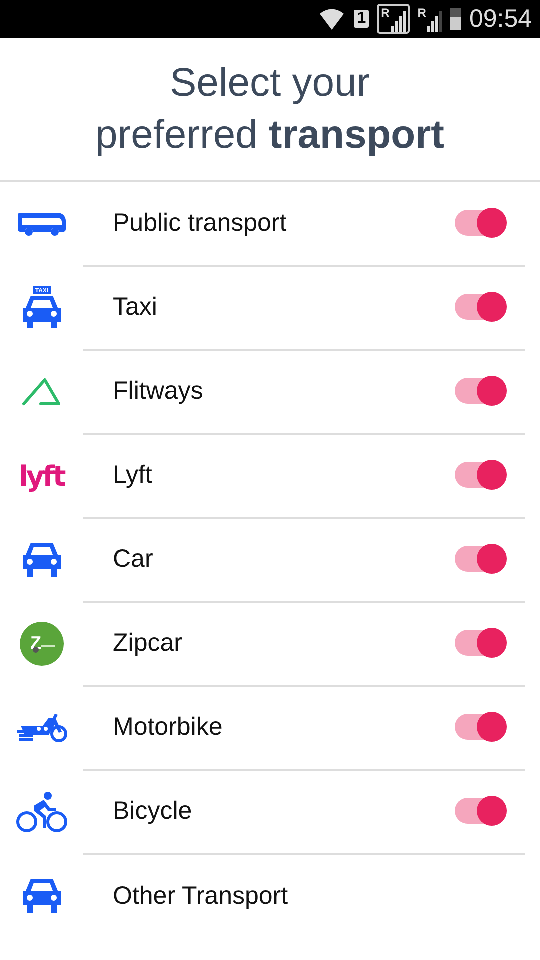 The height and width of the screenshot is (960, 540). I want to click on option-label: Motorbike, so click(168, 727).